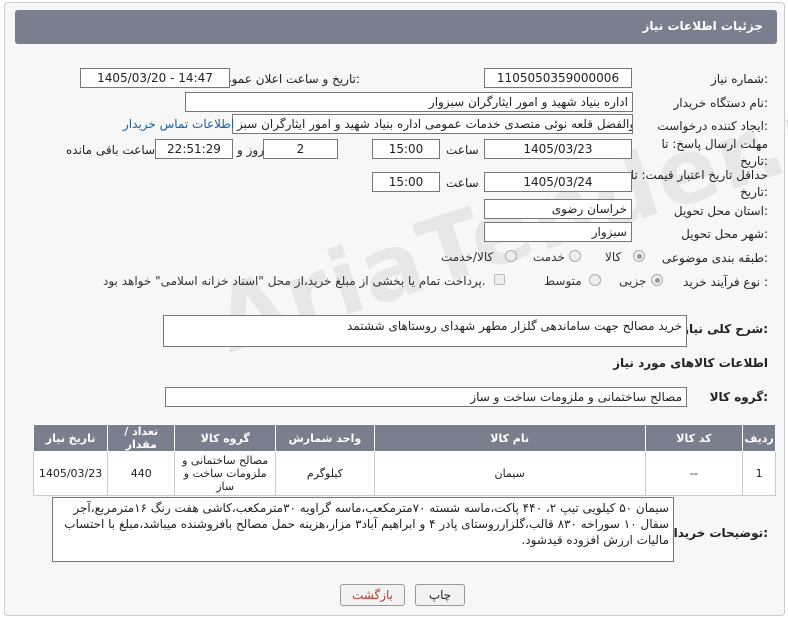 The image size is (788, 619). What do you see at coordinates (558, 182) in the screenshot?
I see `validity-date-field: 1405/03/24` at bounding box center [558, 182].